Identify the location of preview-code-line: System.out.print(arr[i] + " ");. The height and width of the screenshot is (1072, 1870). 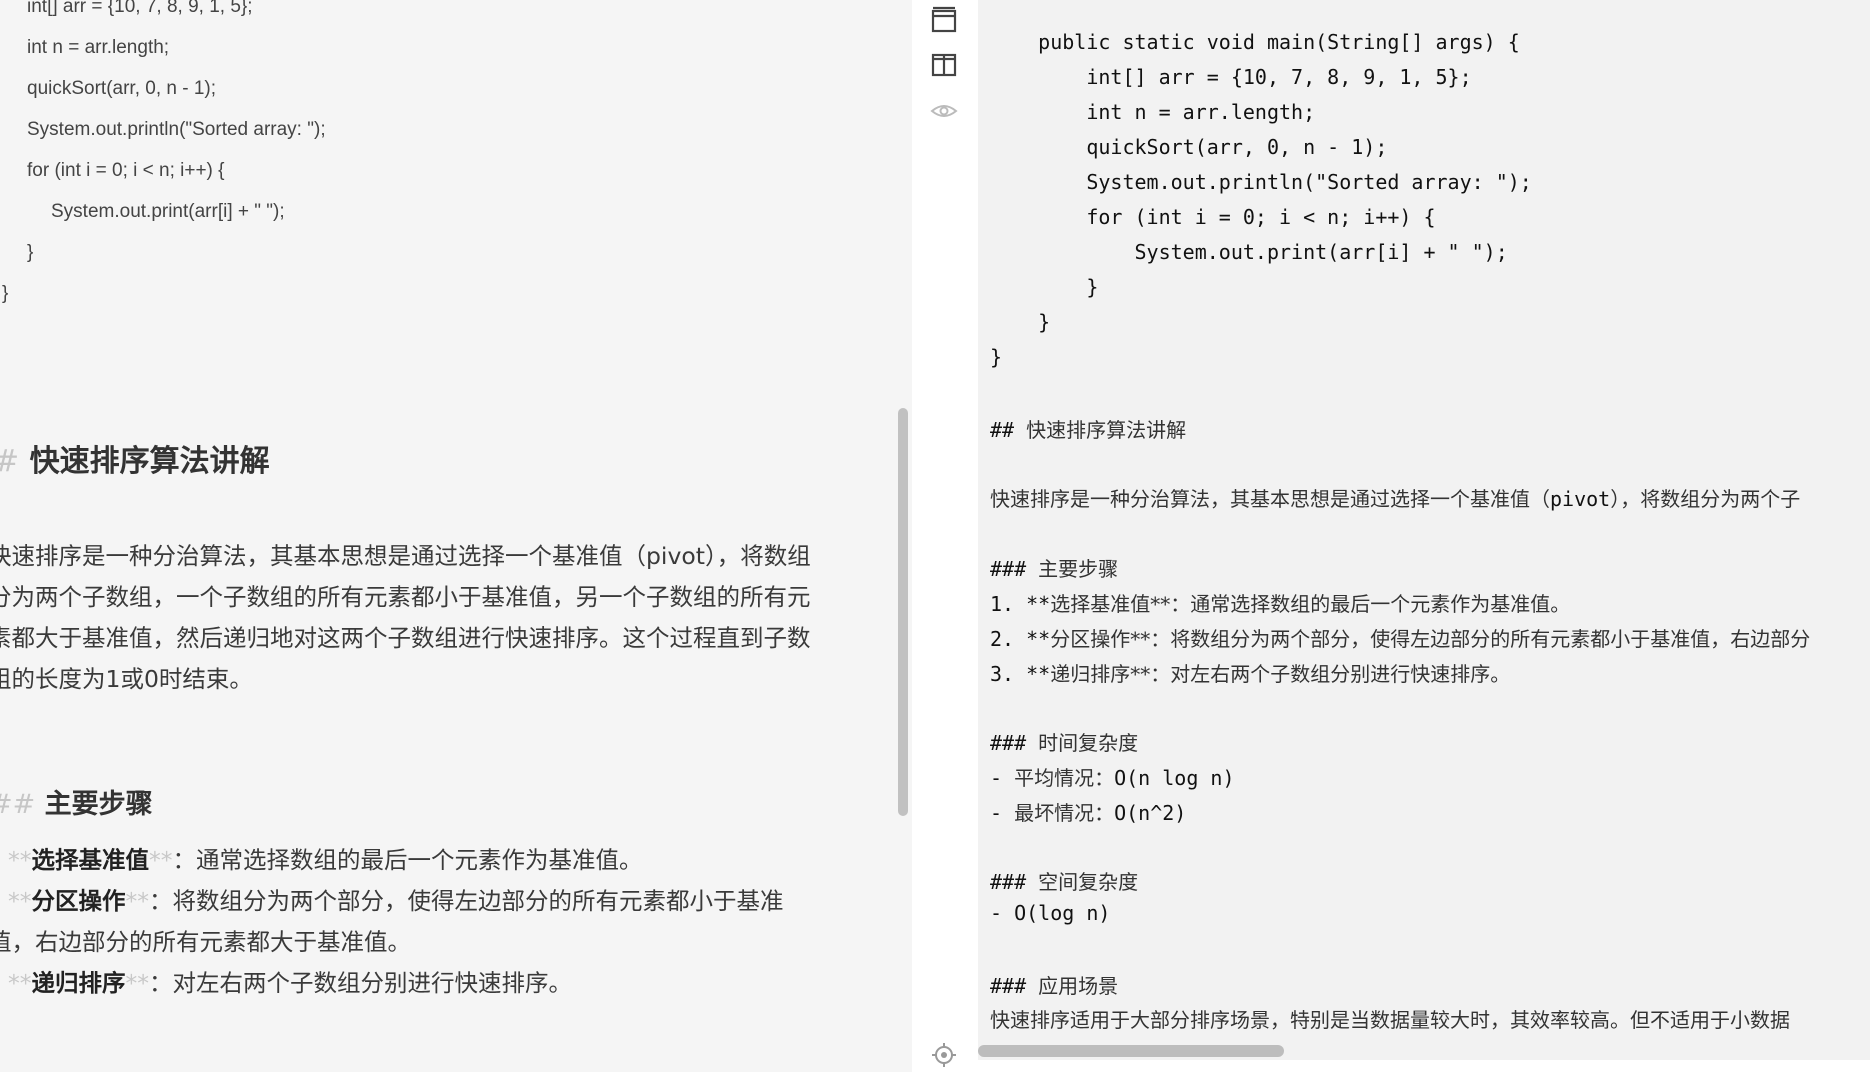
(168, 211).